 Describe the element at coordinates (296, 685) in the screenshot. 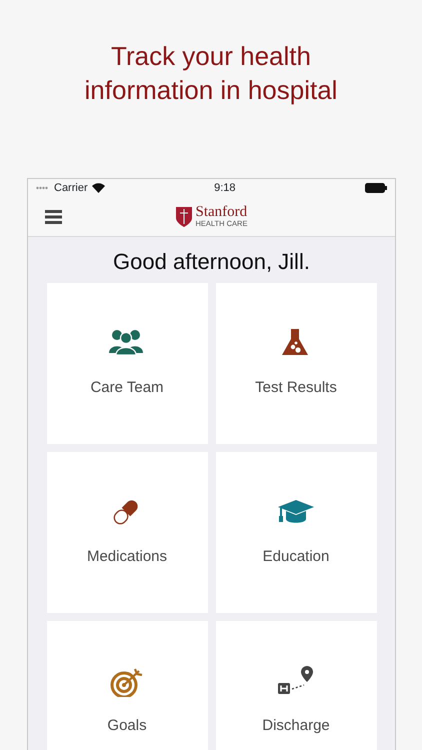

I see `menu-tile: Discharge` at that location.